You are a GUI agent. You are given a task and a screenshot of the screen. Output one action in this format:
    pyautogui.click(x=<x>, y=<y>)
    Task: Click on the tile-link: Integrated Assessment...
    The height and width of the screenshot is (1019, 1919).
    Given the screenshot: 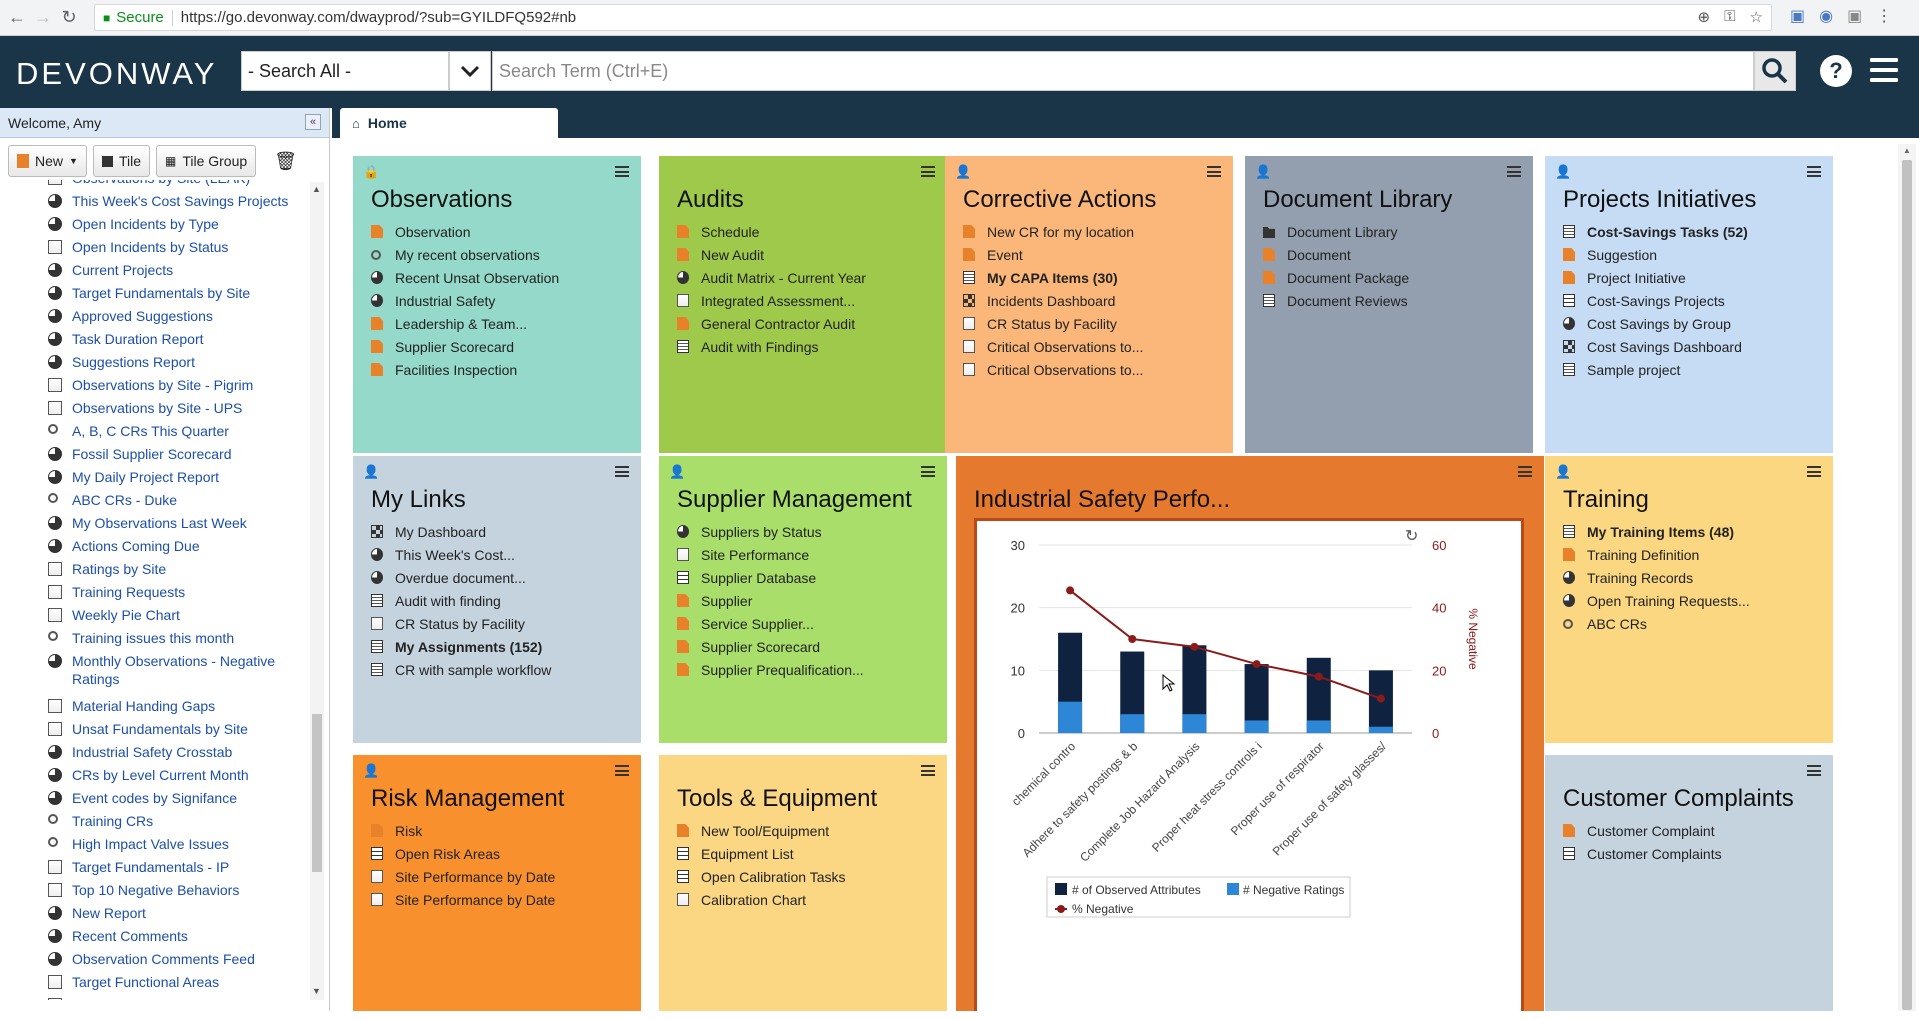 What is the action you would take?
    pyautogui.click(x=803, y=300)
    